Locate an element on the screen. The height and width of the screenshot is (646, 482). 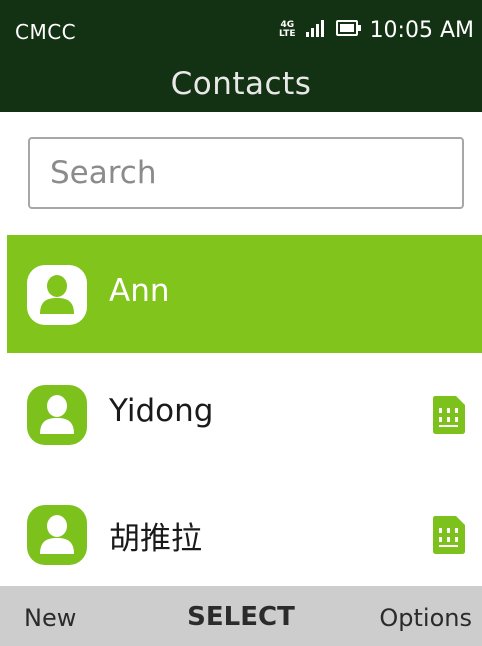
network-technology: LTE is located at coordinates (287, 34).